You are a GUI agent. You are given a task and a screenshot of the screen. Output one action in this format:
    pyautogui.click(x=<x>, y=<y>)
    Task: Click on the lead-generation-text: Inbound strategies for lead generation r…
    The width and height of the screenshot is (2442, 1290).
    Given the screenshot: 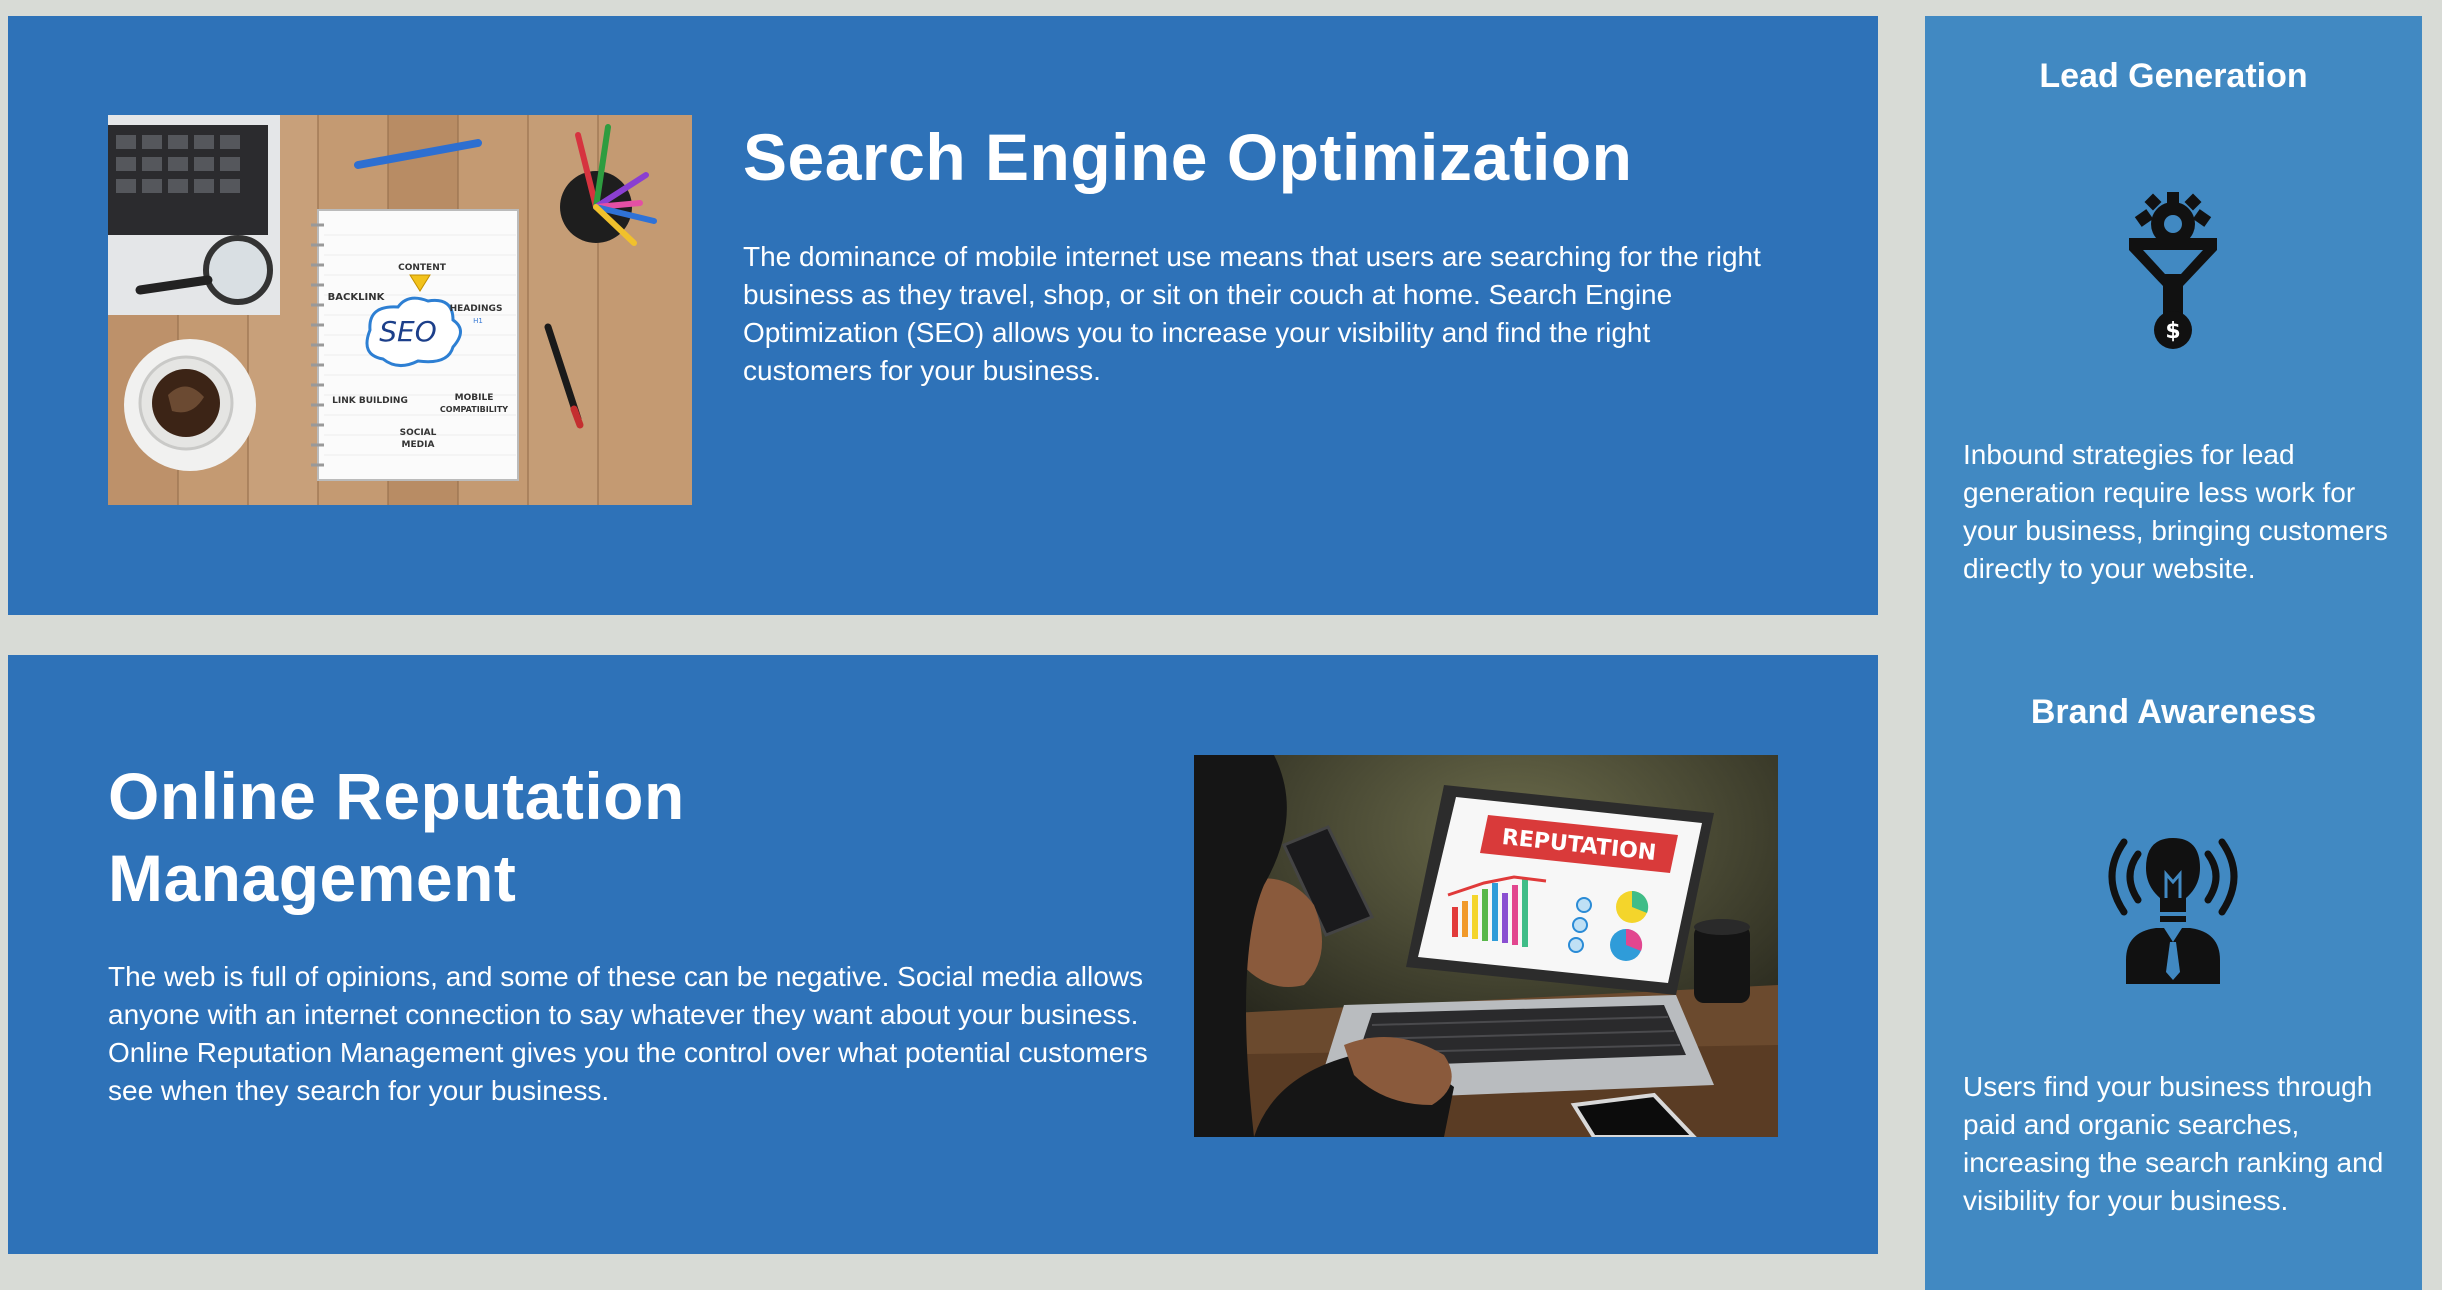 What is the action you would take?
    pyautogui.click(x=2175, y=511)
    